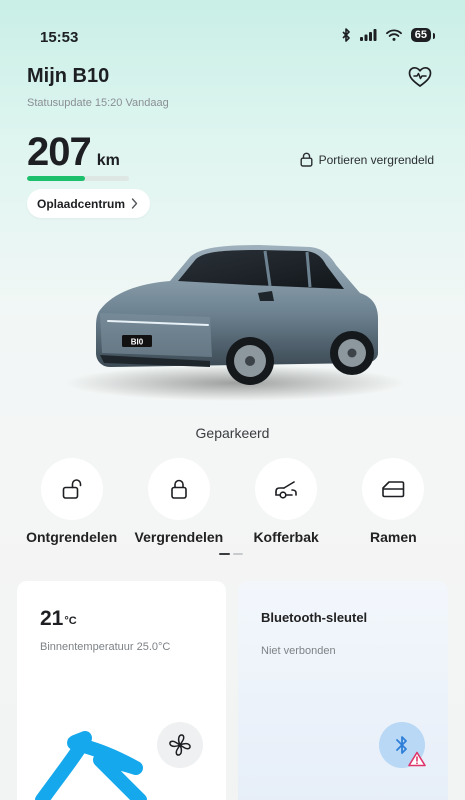 This screenshot has width=465, height=800. I want to click on climate-card: 21 °C Binnentemperatuur 25.0°C, so click(121, 690).